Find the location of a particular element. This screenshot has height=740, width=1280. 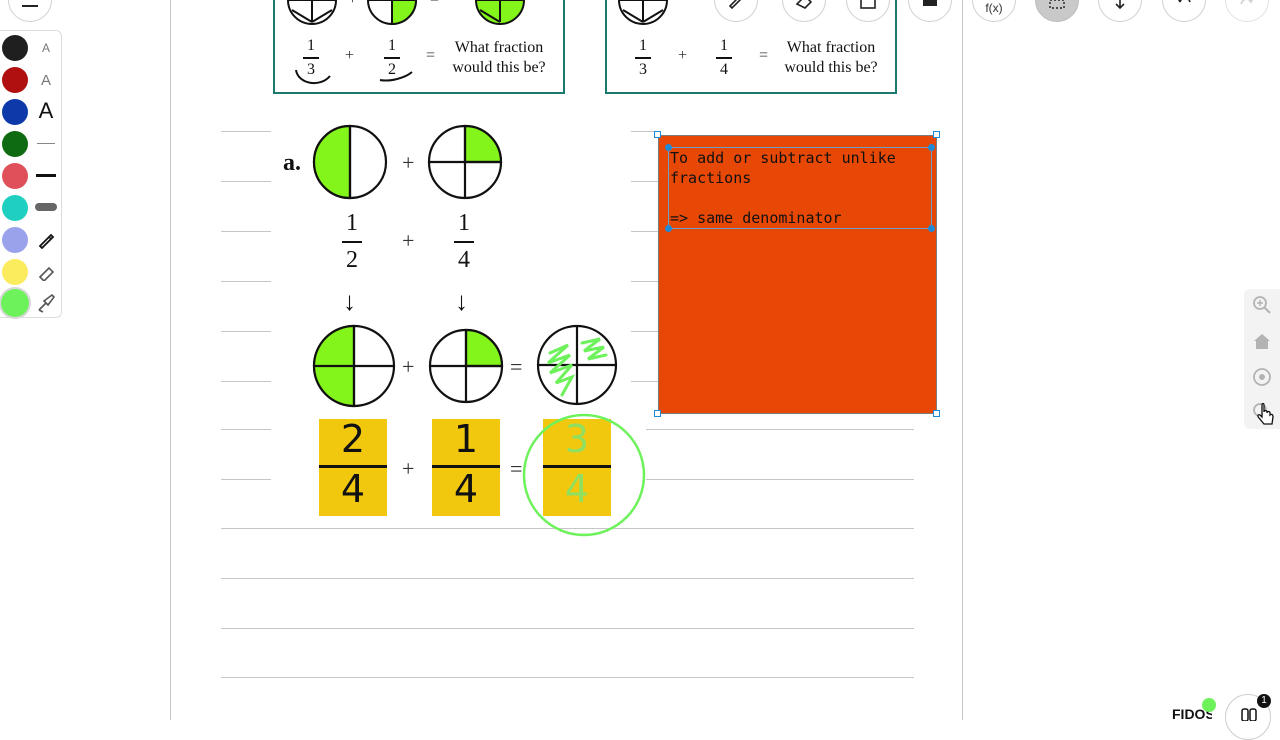

highlighter-button is located at coordinates (46, 271).